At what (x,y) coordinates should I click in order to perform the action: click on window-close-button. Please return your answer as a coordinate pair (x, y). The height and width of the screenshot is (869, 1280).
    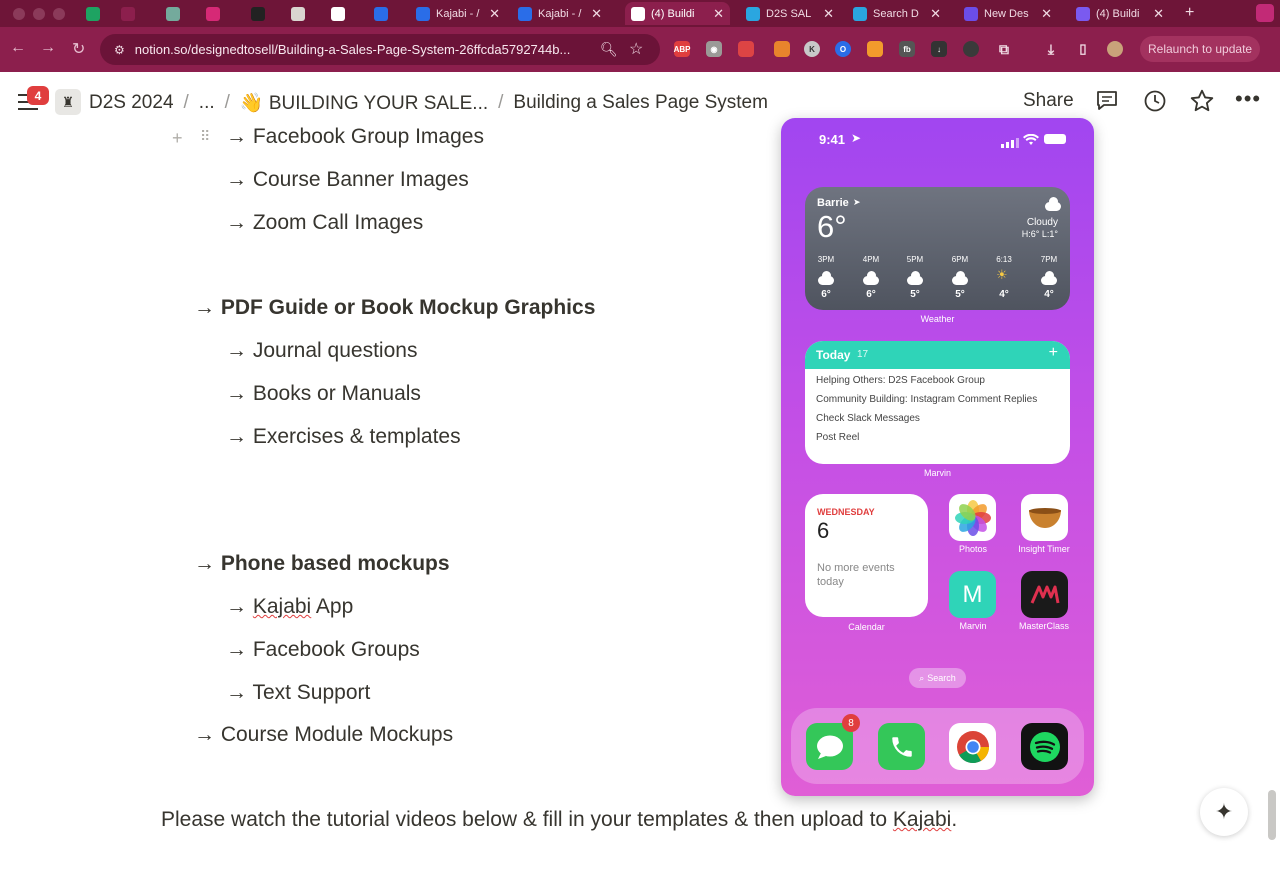
    Looking at the image, I should click on (19, 14).